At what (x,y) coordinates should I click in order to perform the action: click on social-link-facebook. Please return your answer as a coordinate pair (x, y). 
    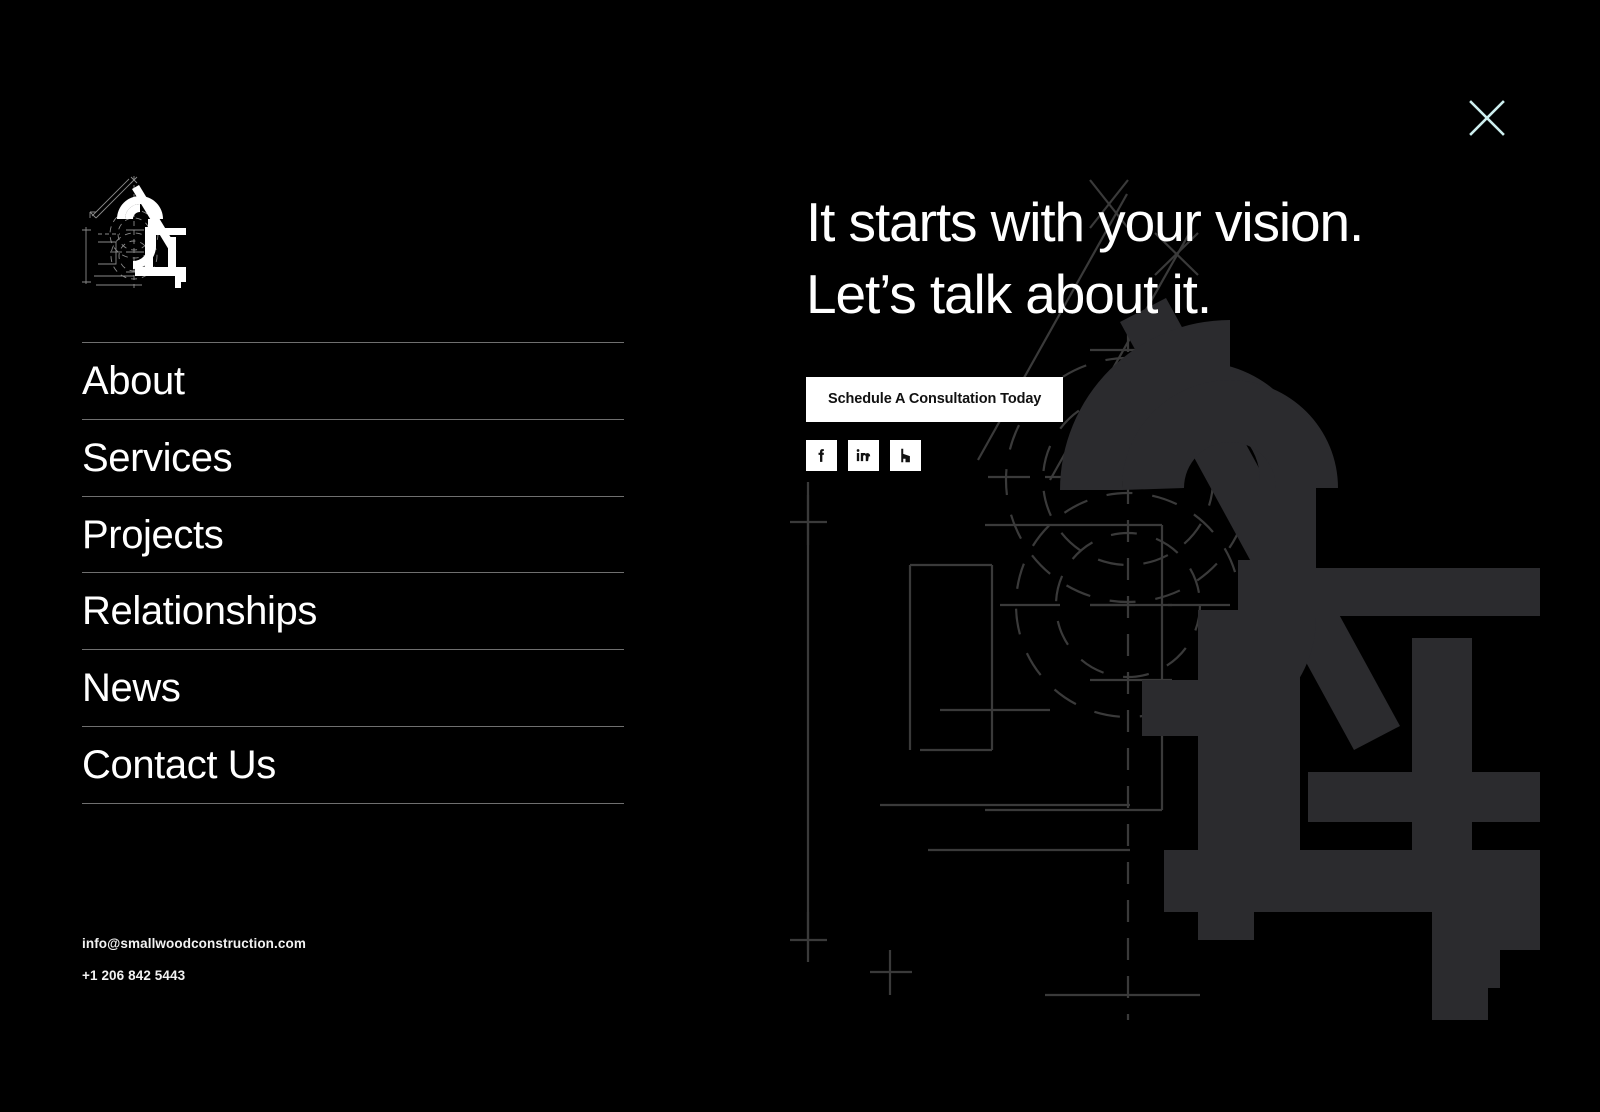
    Looking at the image, I should click on (821, 456).